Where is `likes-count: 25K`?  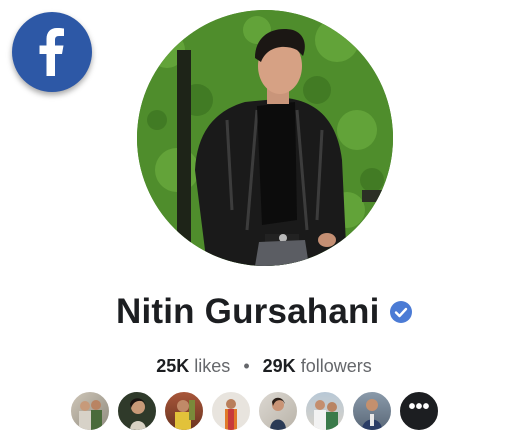
likes-count: 25K is located at coordinates (173, 366).